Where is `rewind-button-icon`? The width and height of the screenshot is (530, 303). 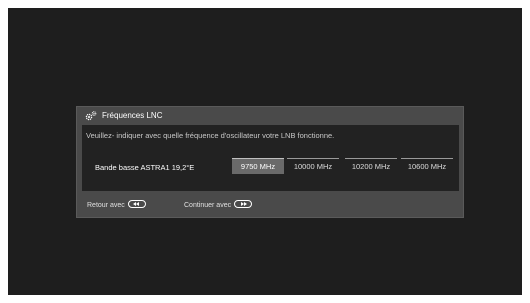
rewind-button-icon is located at coordinates (136, 204).